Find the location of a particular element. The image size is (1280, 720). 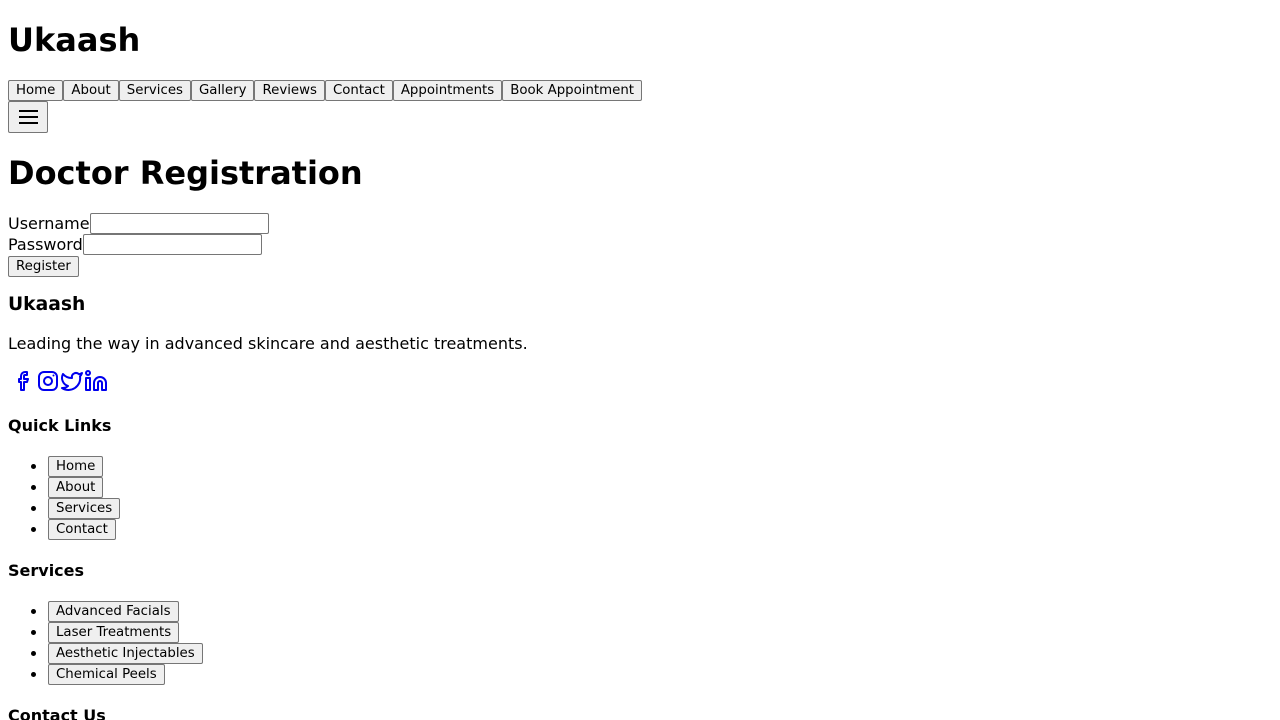

list-item: Contact is located at coordinates (660, 529).